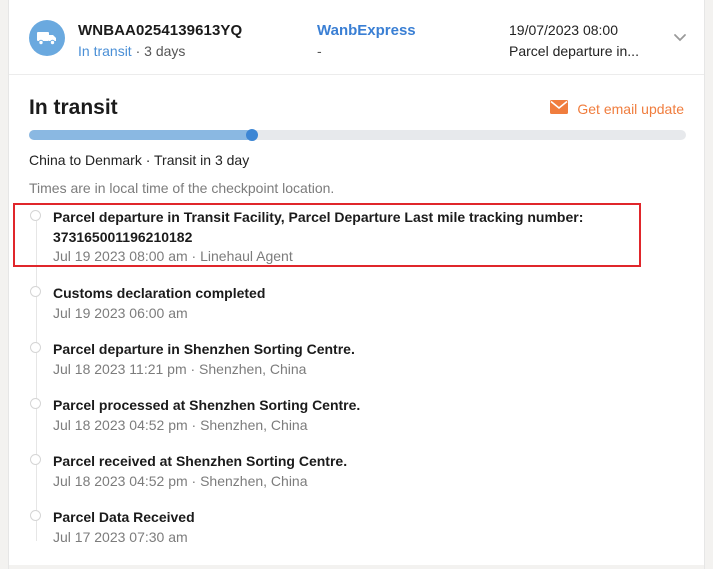 This screenshot has width=713, height=569. I want to click on shipment-status-line: In transit · 3 days, so click(131, 51).